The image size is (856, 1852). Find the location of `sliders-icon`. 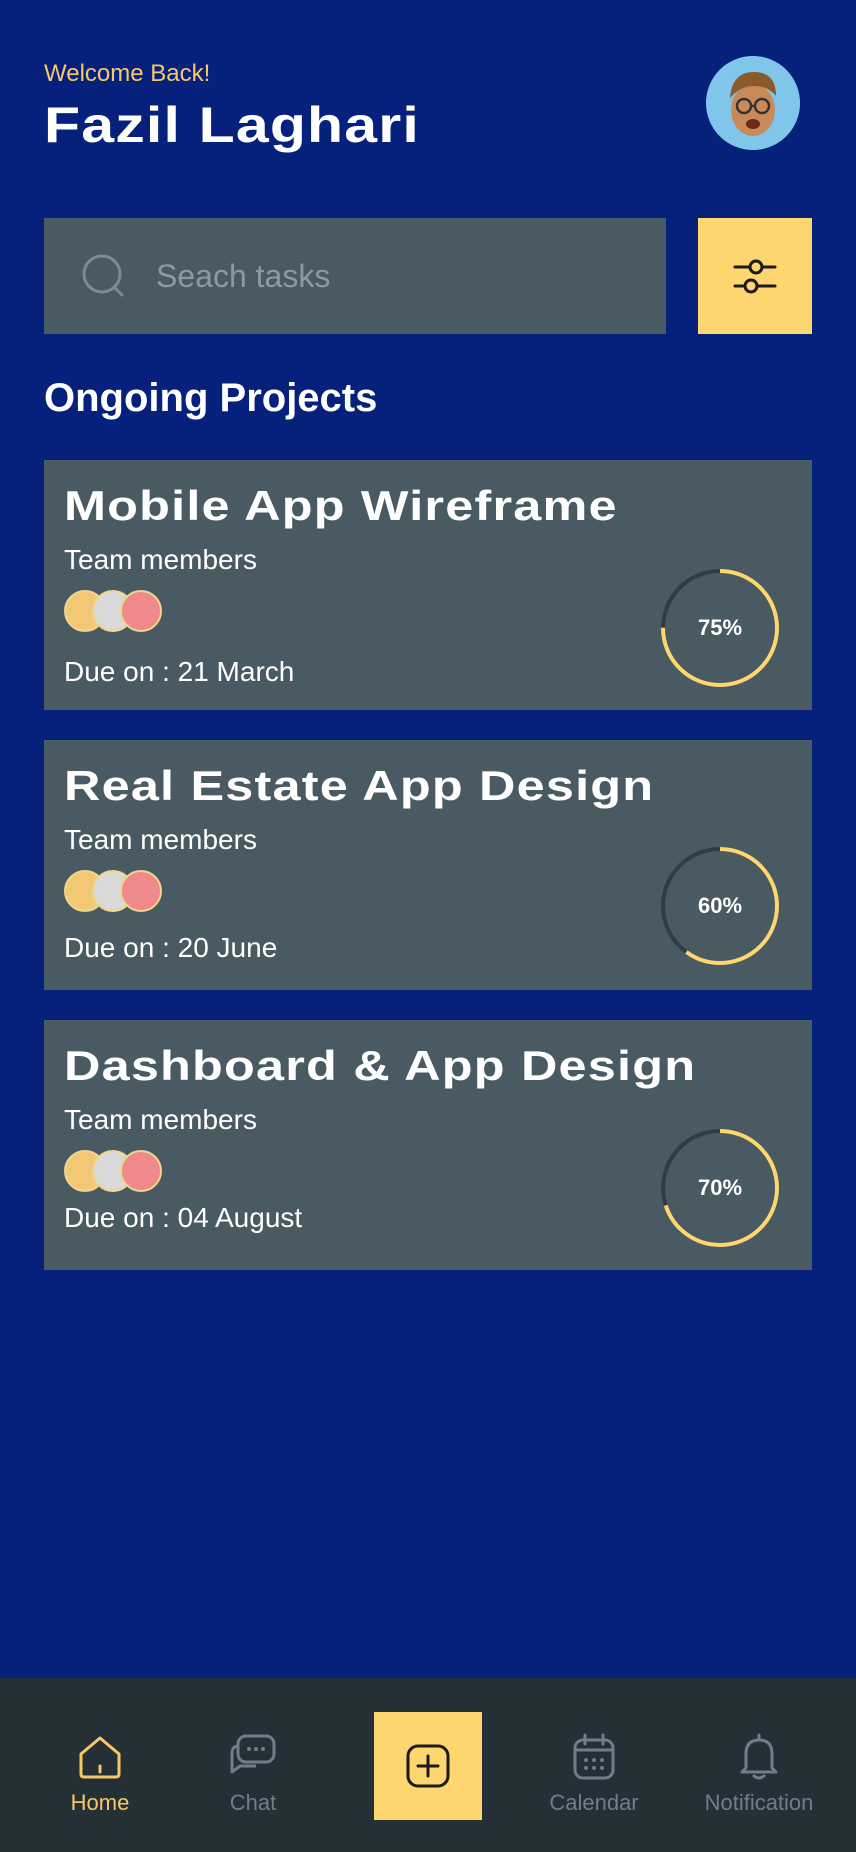

sliders-icon is located at coordinates (755, 276).